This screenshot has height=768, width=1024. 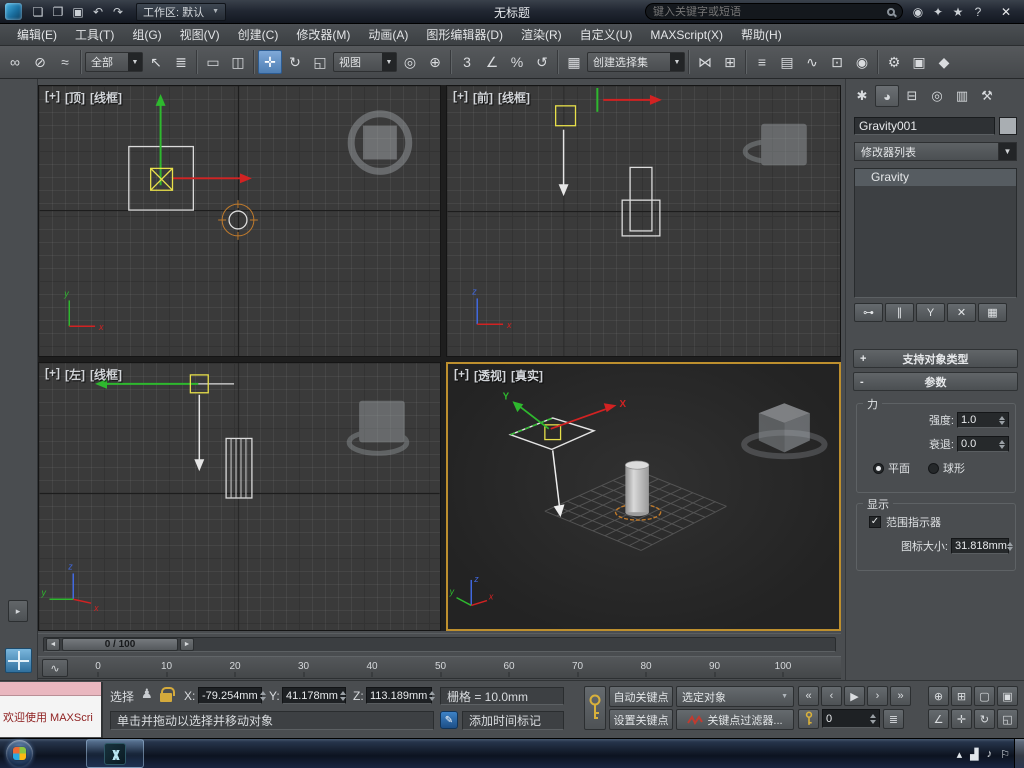 I want to click on select-and-link-icon: ∞, so click(x=15, y=62).